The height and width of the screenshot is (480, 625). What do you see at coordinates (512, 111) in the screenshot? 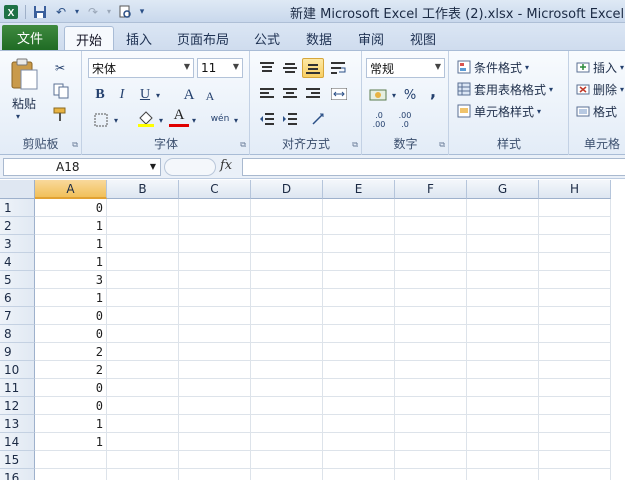
I see `cell-styles-button: 单元格样式 ▾` at bounding box center [512, 111].